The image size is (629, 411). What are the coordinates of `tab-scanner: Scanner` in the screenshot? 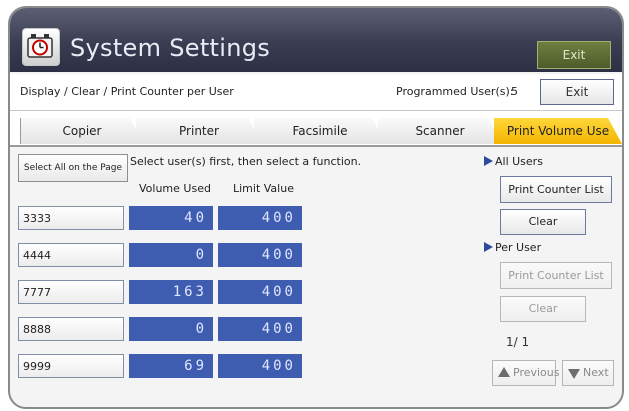 It's located at (440, 131).